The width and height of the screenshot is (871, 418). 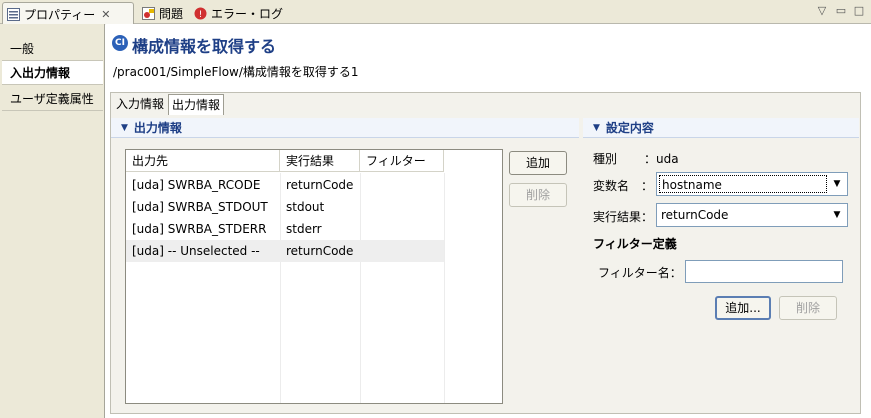 I want to click on page-title: 構成情報を取得する, so click(x=204, y=46).